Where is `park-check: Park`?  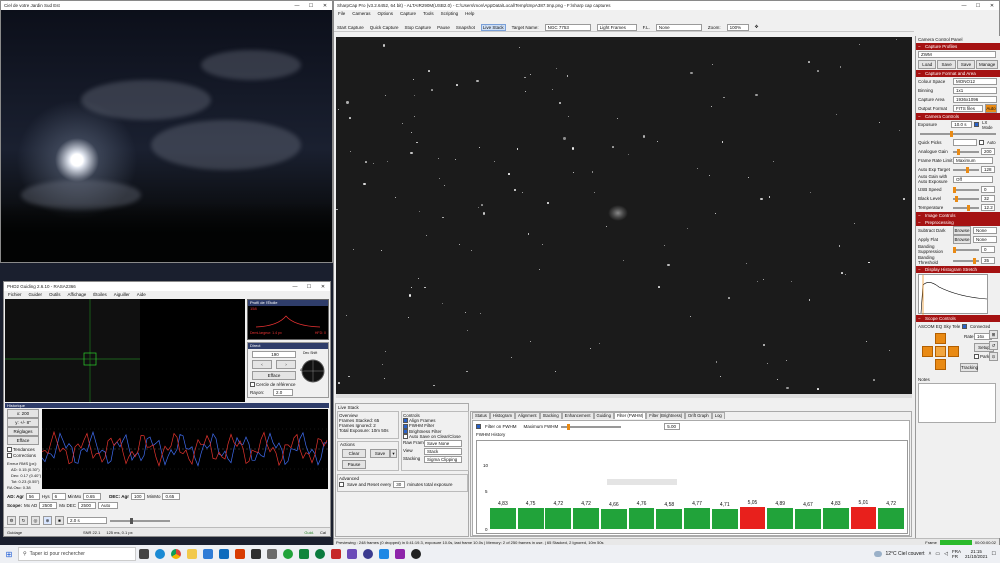
park-check: Park is located at coordinates (981, 357).